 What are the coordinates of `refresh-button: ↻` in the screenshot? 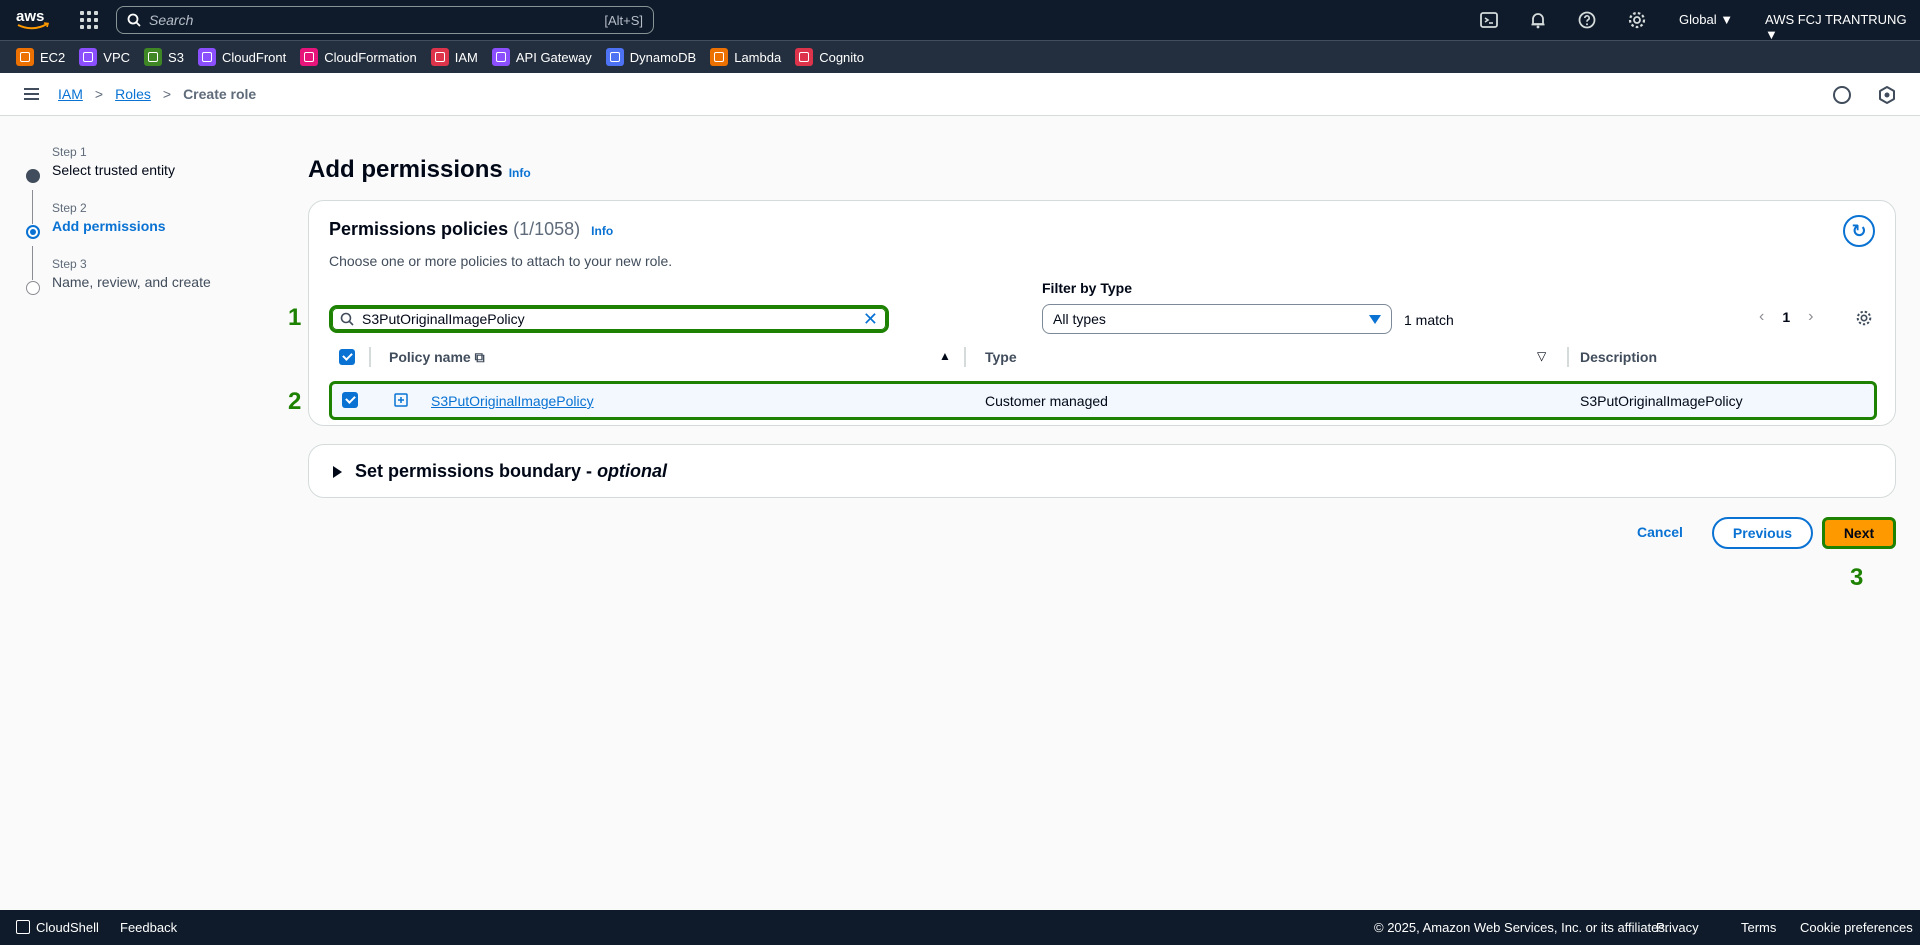 It's located at (1859, 231).